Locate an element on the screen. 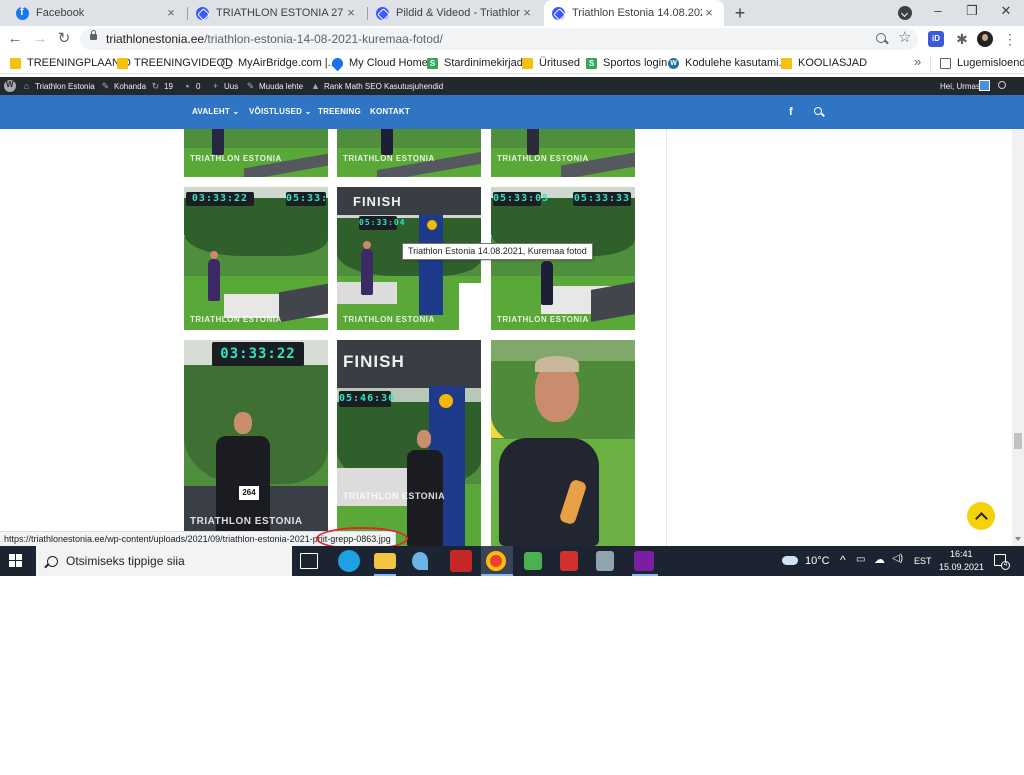 The height and width of the screenshot is (775, 1024). bookmark-stardinimekirjad: S Stardinimekirjad is located at coordinates (475, 63).